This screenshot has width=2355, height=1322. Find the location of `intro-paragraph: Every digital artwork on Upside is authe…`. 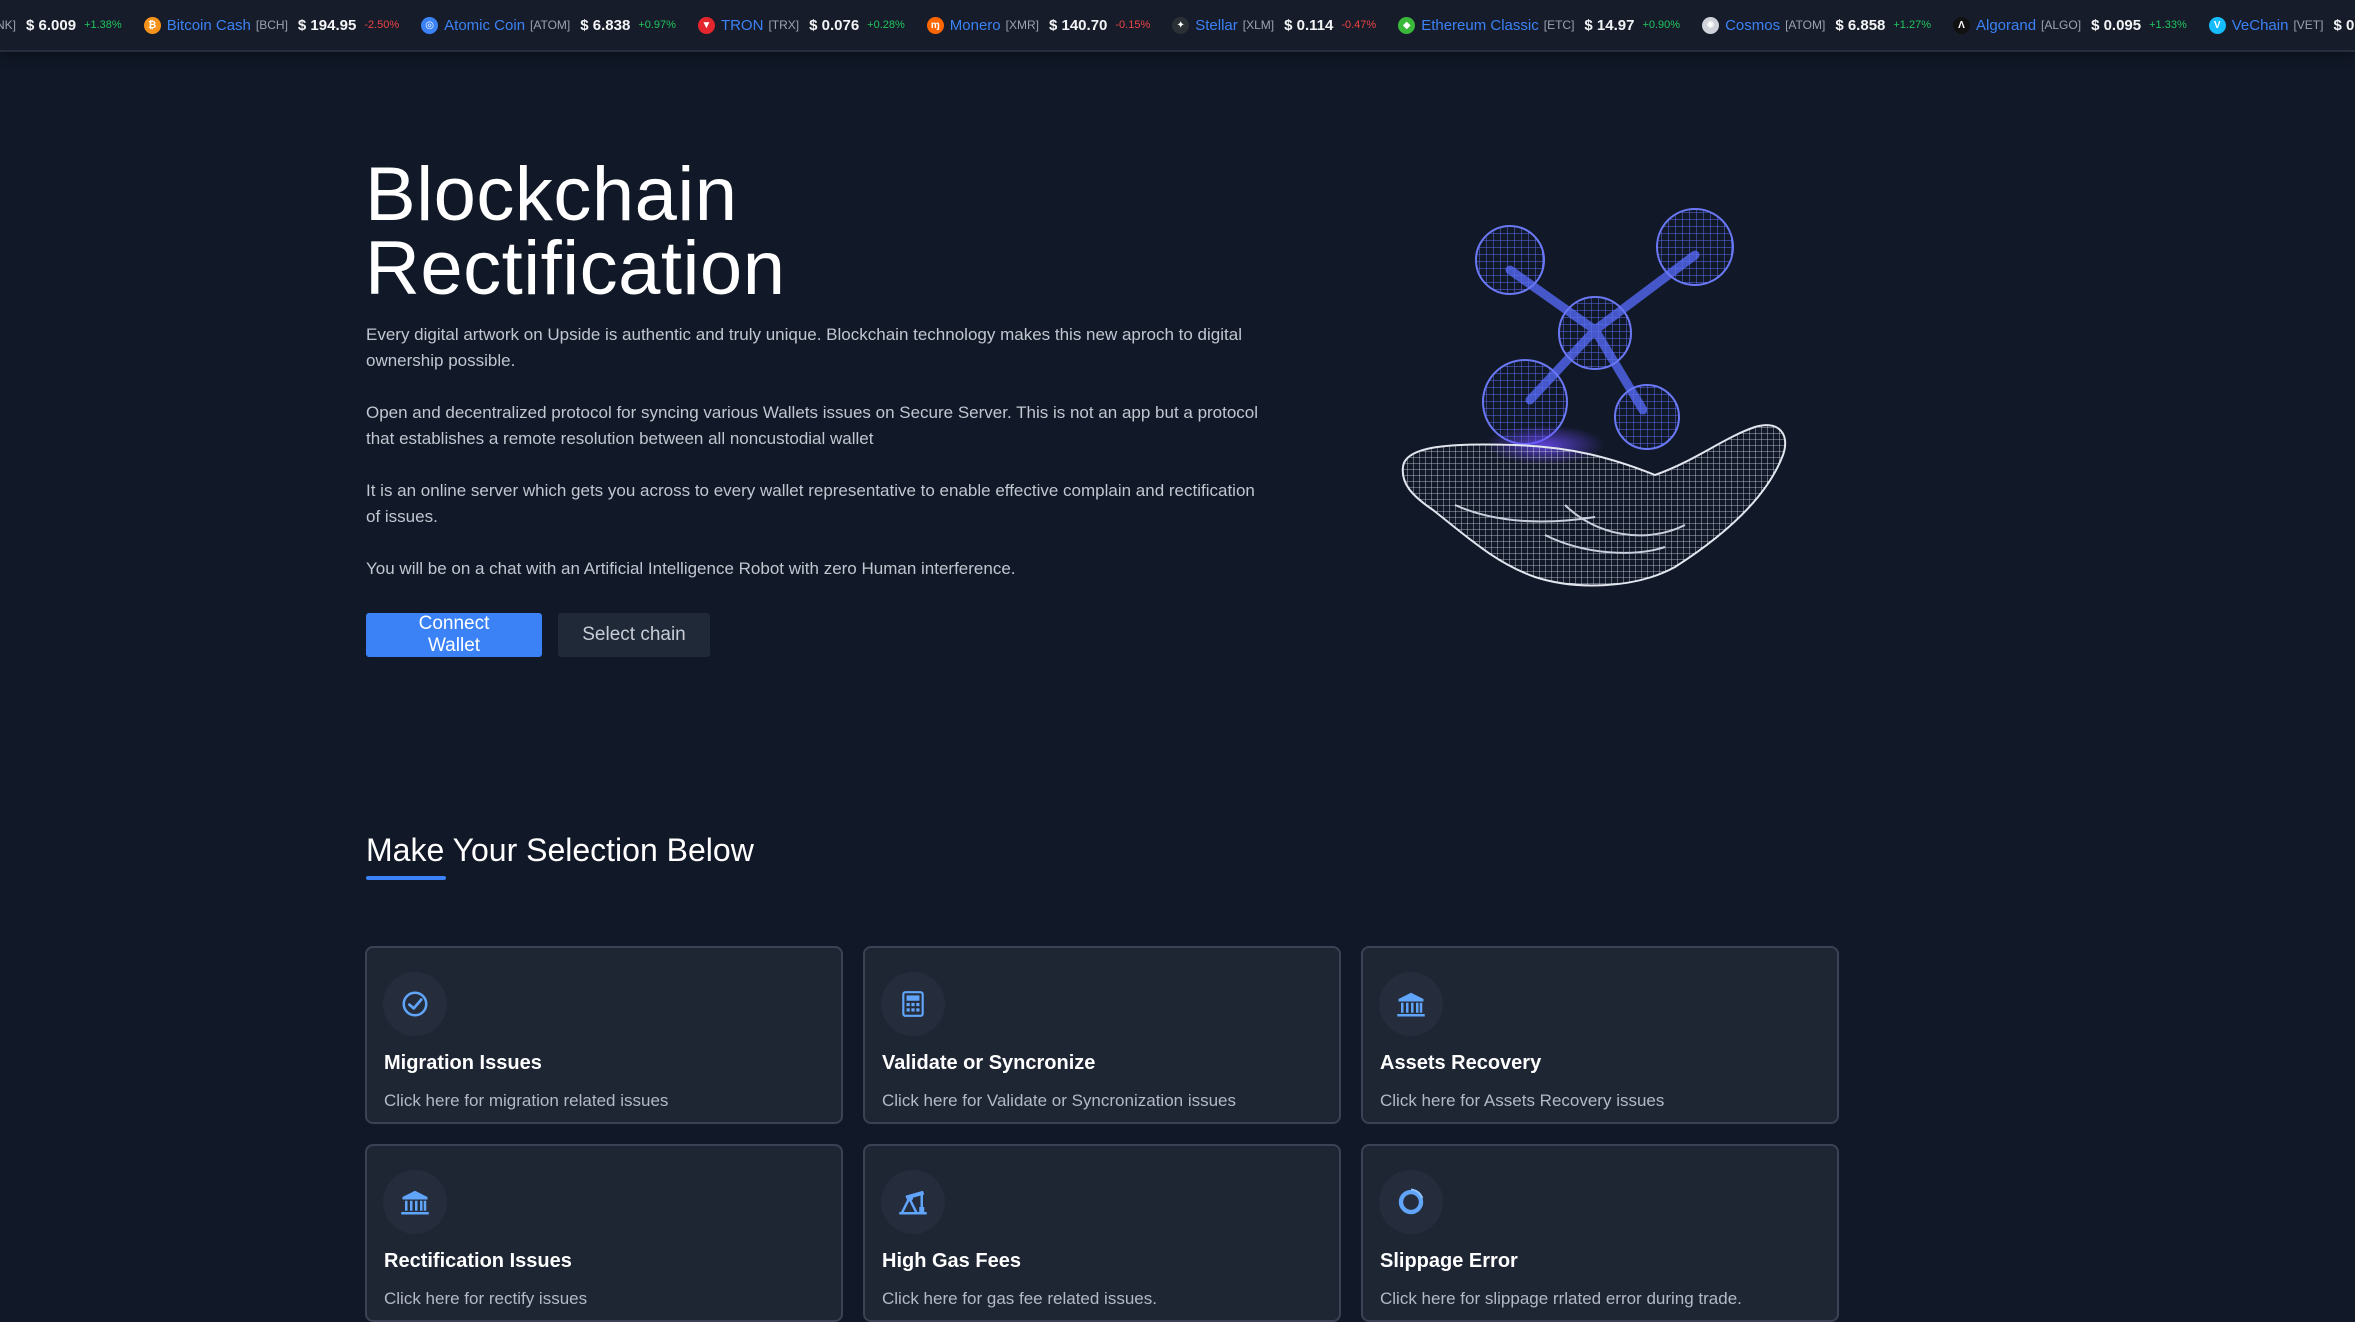

intro-paragraph: Every digital artwork on Upside is authe… is located at coordinates (804, 347).